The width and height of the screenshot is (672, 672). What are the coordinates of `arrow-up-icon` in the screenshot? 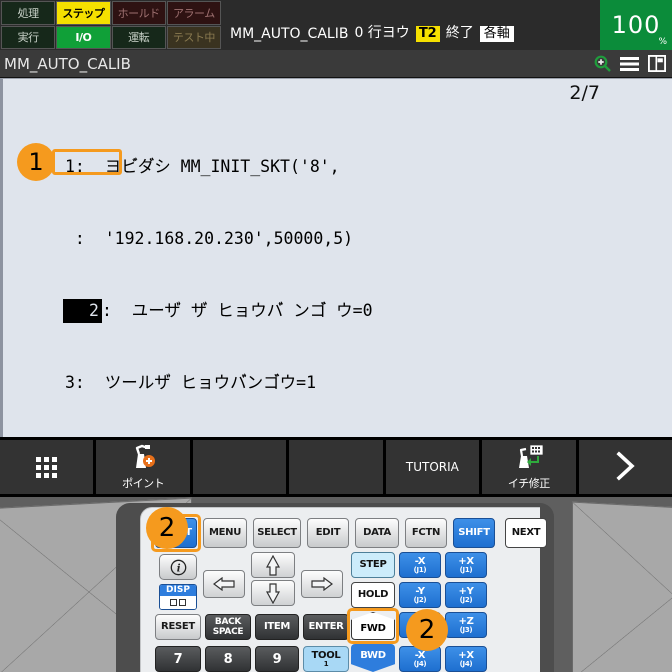 It's located at (273, 565).